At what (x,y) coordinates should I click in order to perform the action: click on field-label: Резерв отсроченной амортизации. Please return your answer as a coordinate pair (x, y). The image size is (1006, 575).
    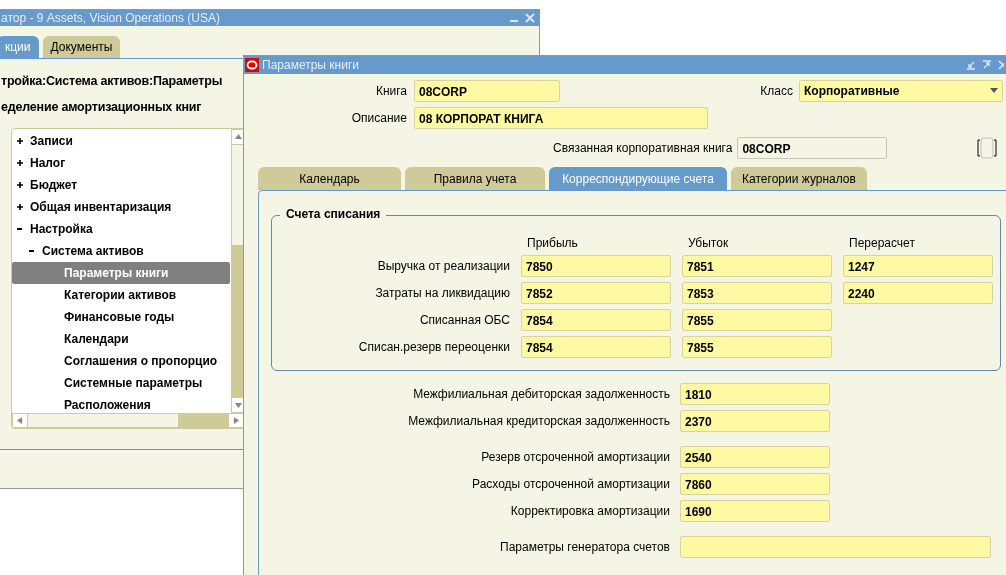
    Looking at the image, I should click on (575, 457).